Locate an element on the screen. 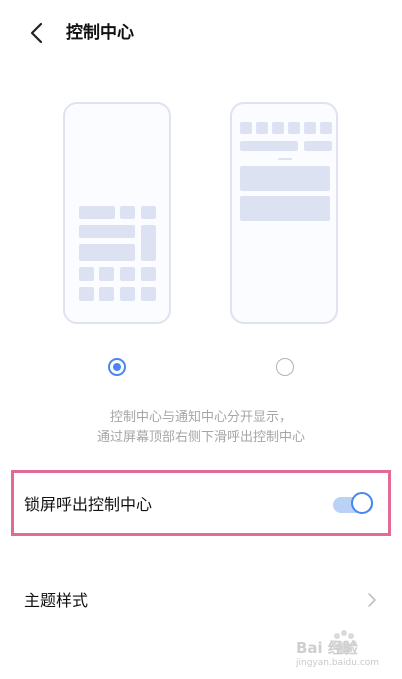 The height and width of the screenshot is (679, 402). control-center-preview-combined is located at coordinates (117, 213).